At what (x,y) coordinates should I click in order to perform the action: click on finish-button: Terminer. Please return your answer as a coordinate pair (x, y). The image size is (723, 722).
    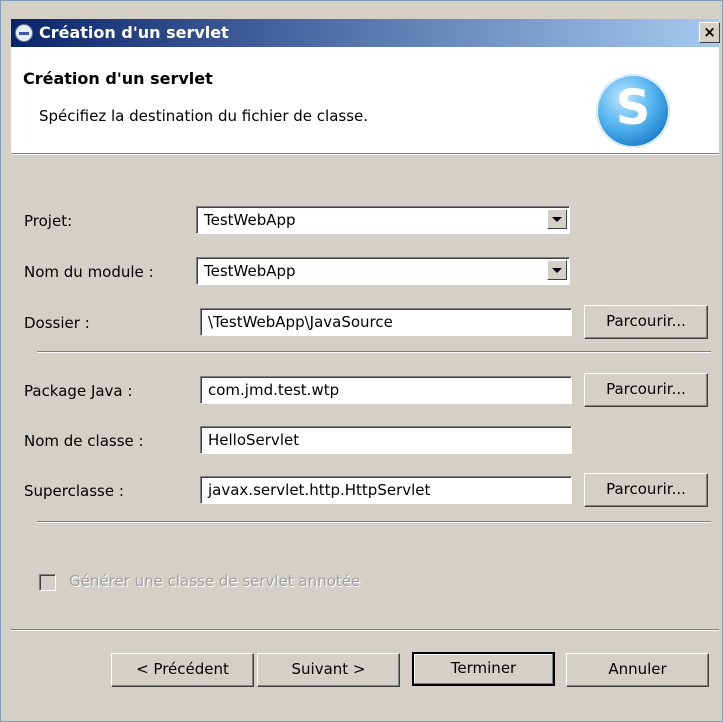
    Looking at the image, I should click on (483, 669).